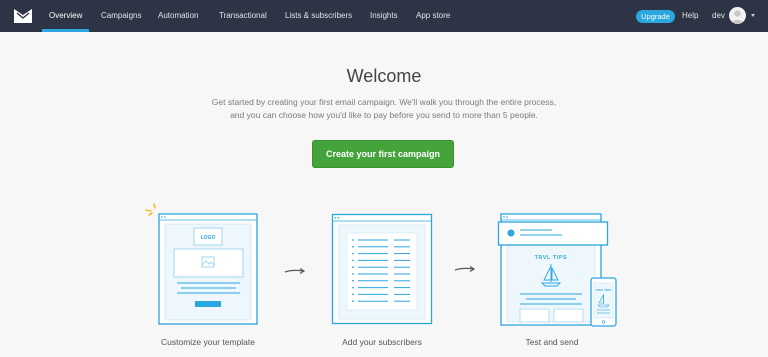 Image resolution: width=768 pixels, height=357 pixels. What do you see at coordinates (208, 238) in the screenshot?
I see `logo-placeholder-text: LOGO` at bounding box center [208, 238].